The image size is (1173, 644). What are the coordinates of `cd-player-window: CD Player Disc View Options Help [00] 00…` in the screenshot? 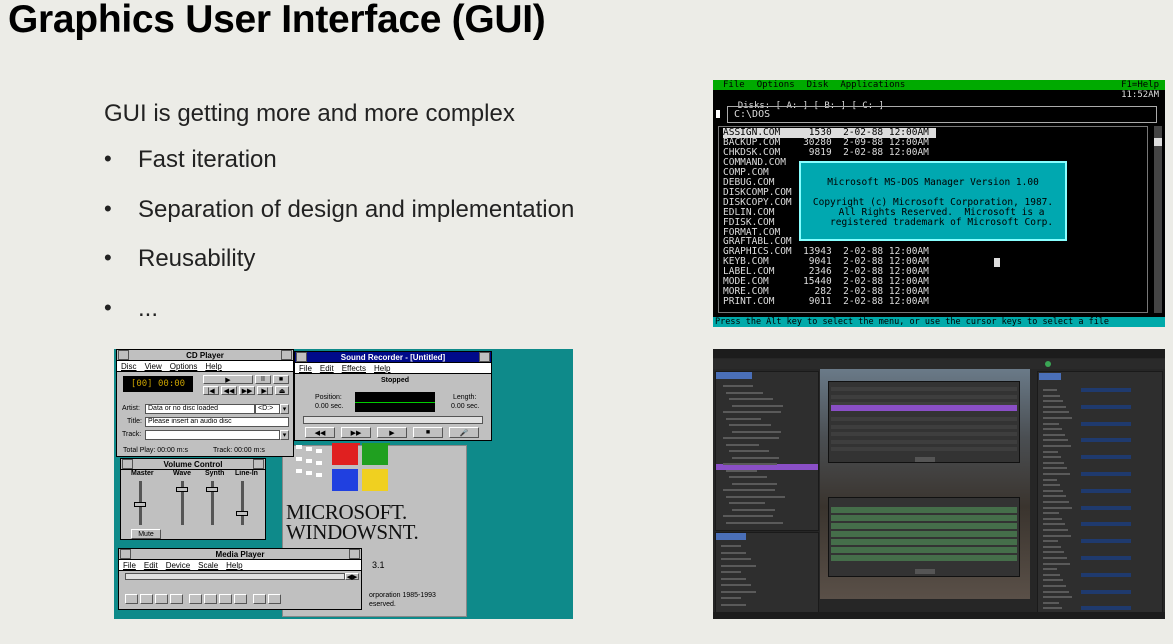 It's located at (205, 403).